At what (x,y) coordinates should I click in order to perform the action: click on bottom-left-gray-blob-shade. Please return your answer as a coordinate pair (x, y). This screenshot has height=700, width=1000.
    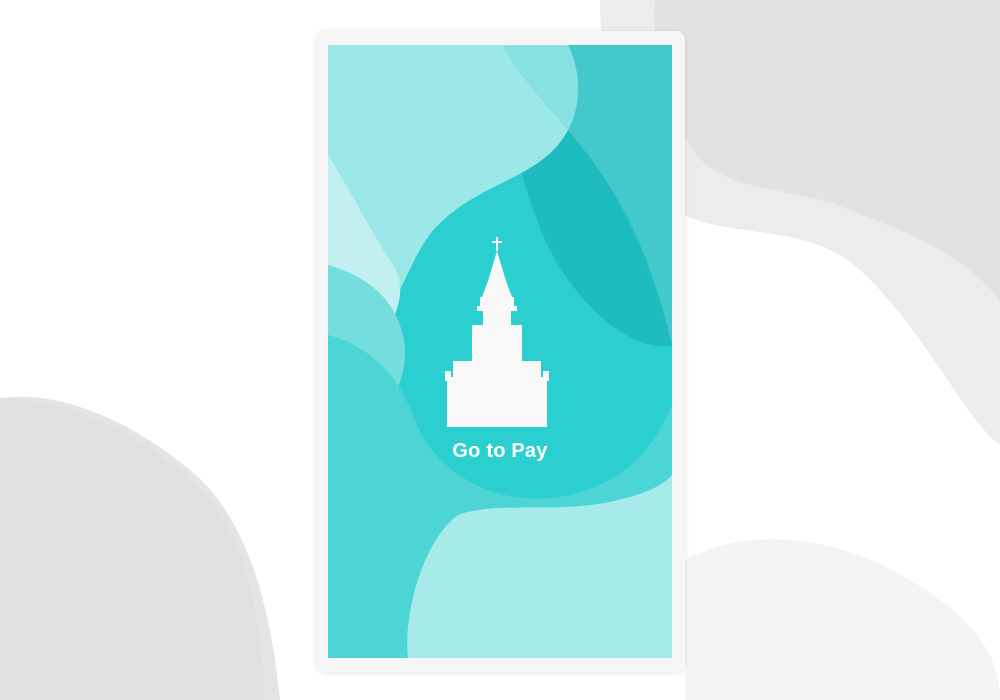
    Looking at the image, I should click on (132, 549).